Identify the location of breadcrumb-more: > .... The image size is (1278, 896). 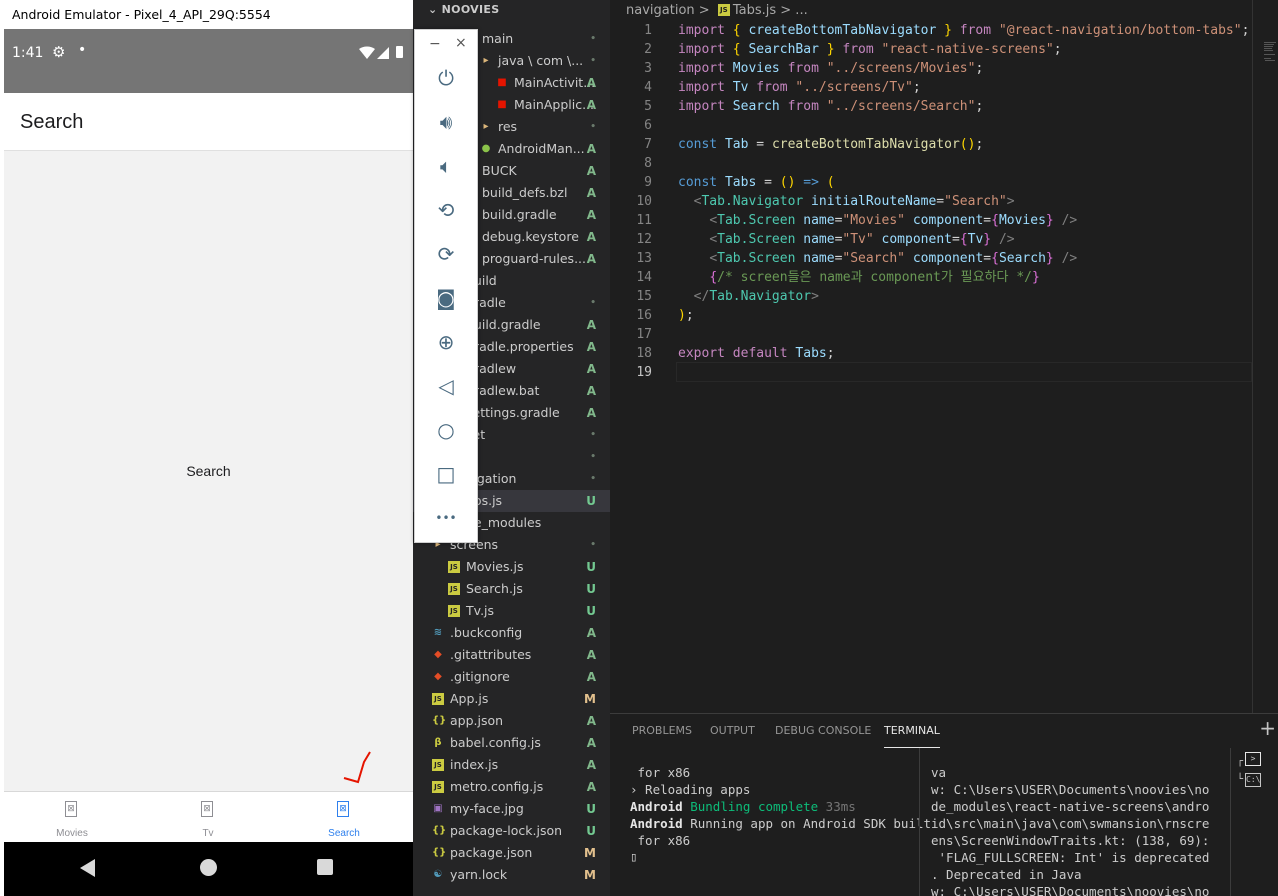
(793, 10).